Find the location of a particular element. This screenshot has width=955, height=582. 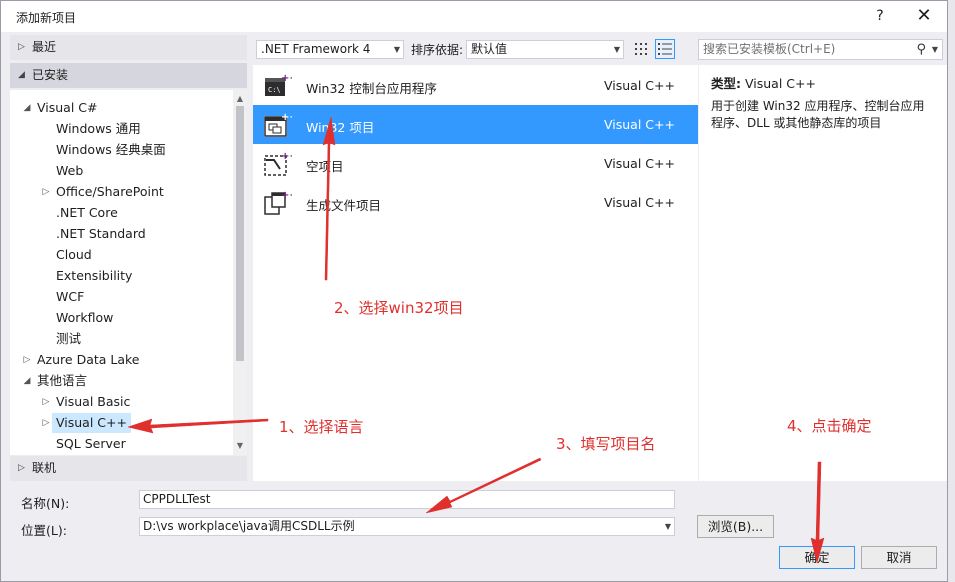

template-name: 空项目 is located at coordinates (325, 166).